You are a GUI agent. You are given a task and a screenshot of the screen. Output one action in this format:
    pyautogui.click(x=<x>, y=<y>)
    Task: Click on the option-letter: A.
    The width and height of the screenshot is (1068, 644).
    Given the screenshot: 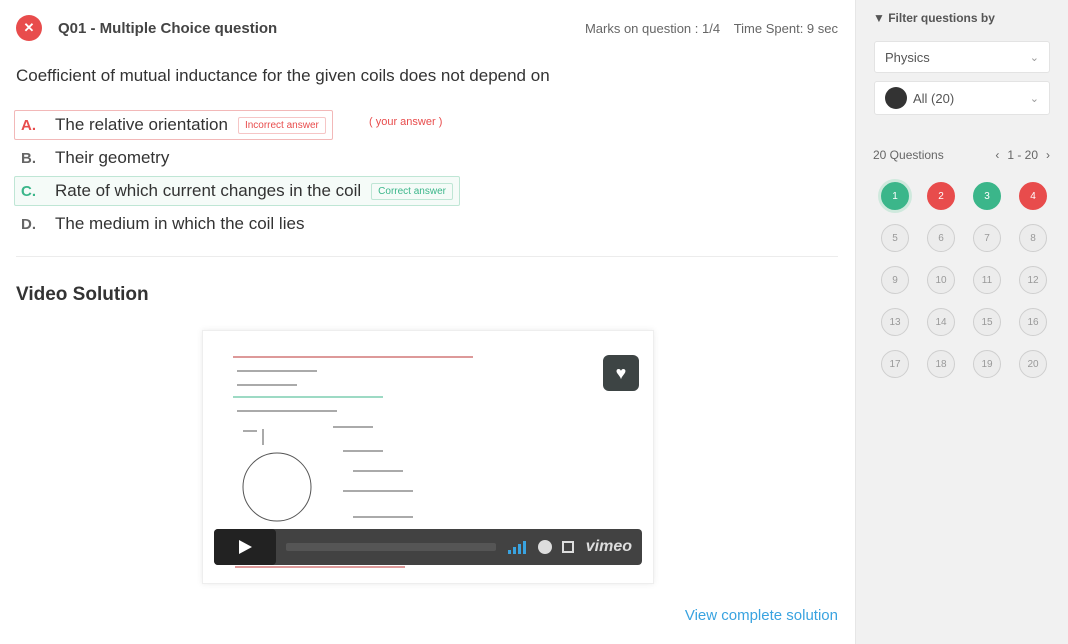 What is the action you would take?
    pyautogui.click(x=28, y=125)
    